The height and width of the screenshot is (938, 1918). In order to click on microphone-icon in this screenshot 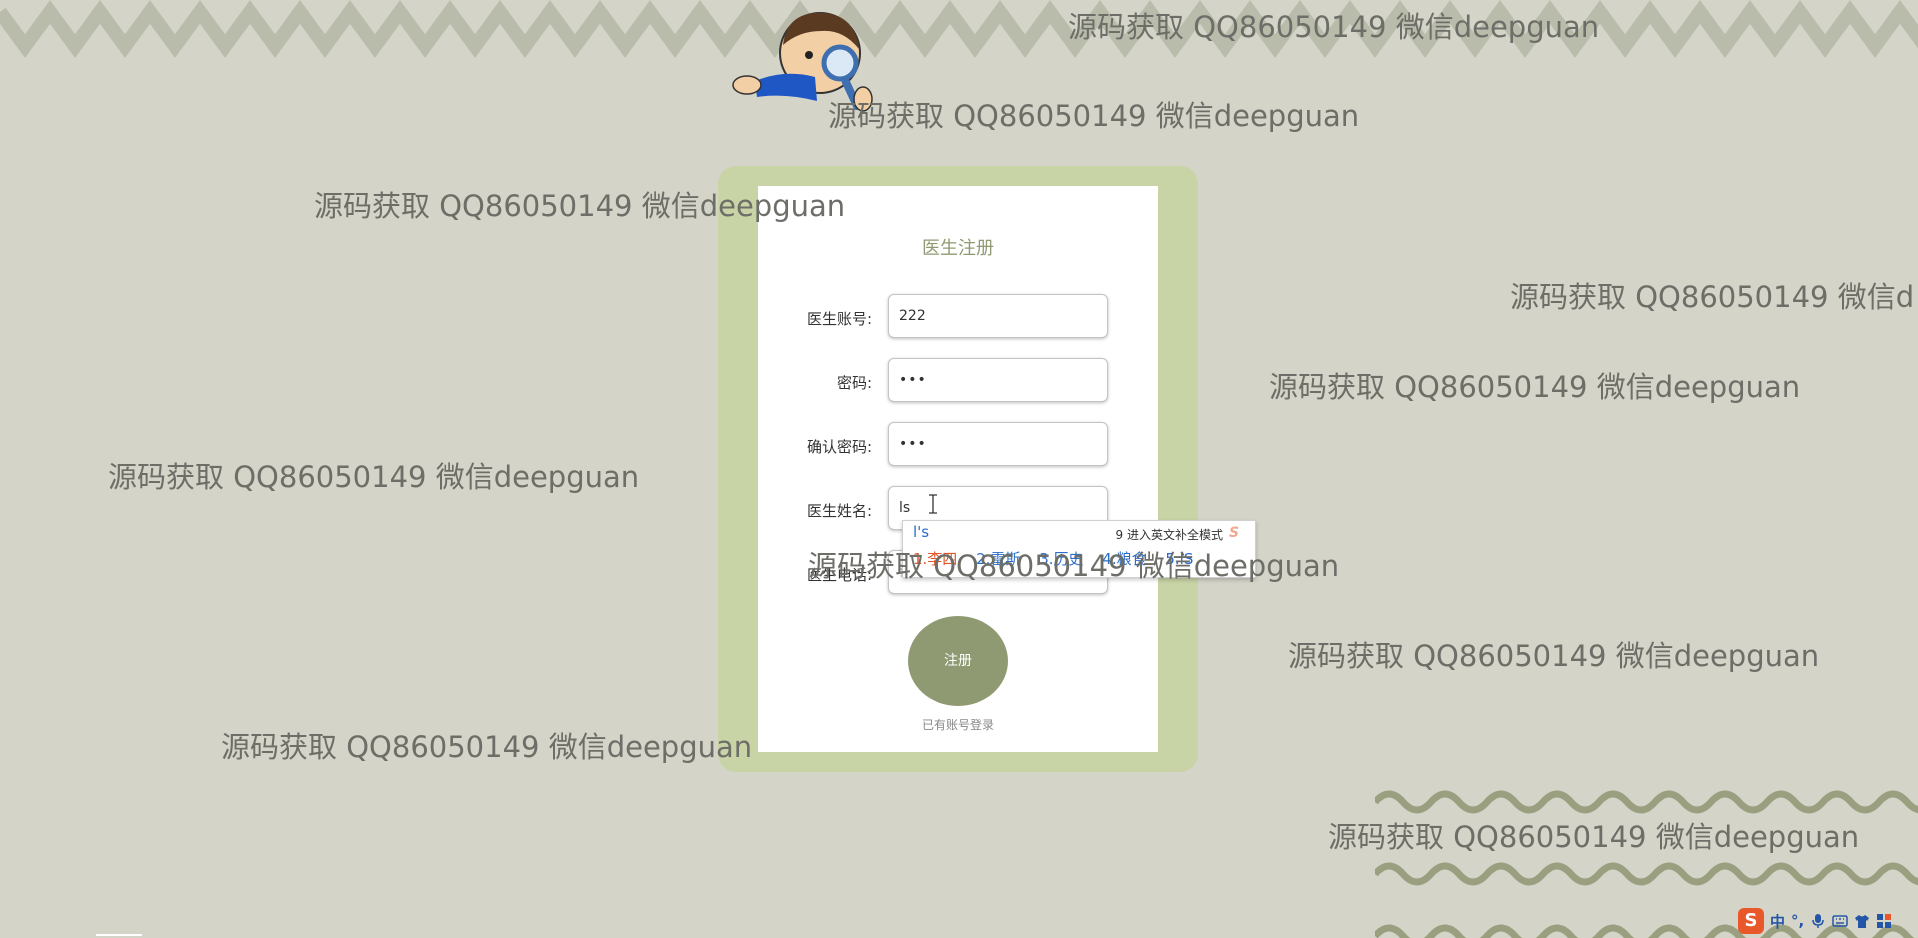, I will do `click(1818, 921)`.